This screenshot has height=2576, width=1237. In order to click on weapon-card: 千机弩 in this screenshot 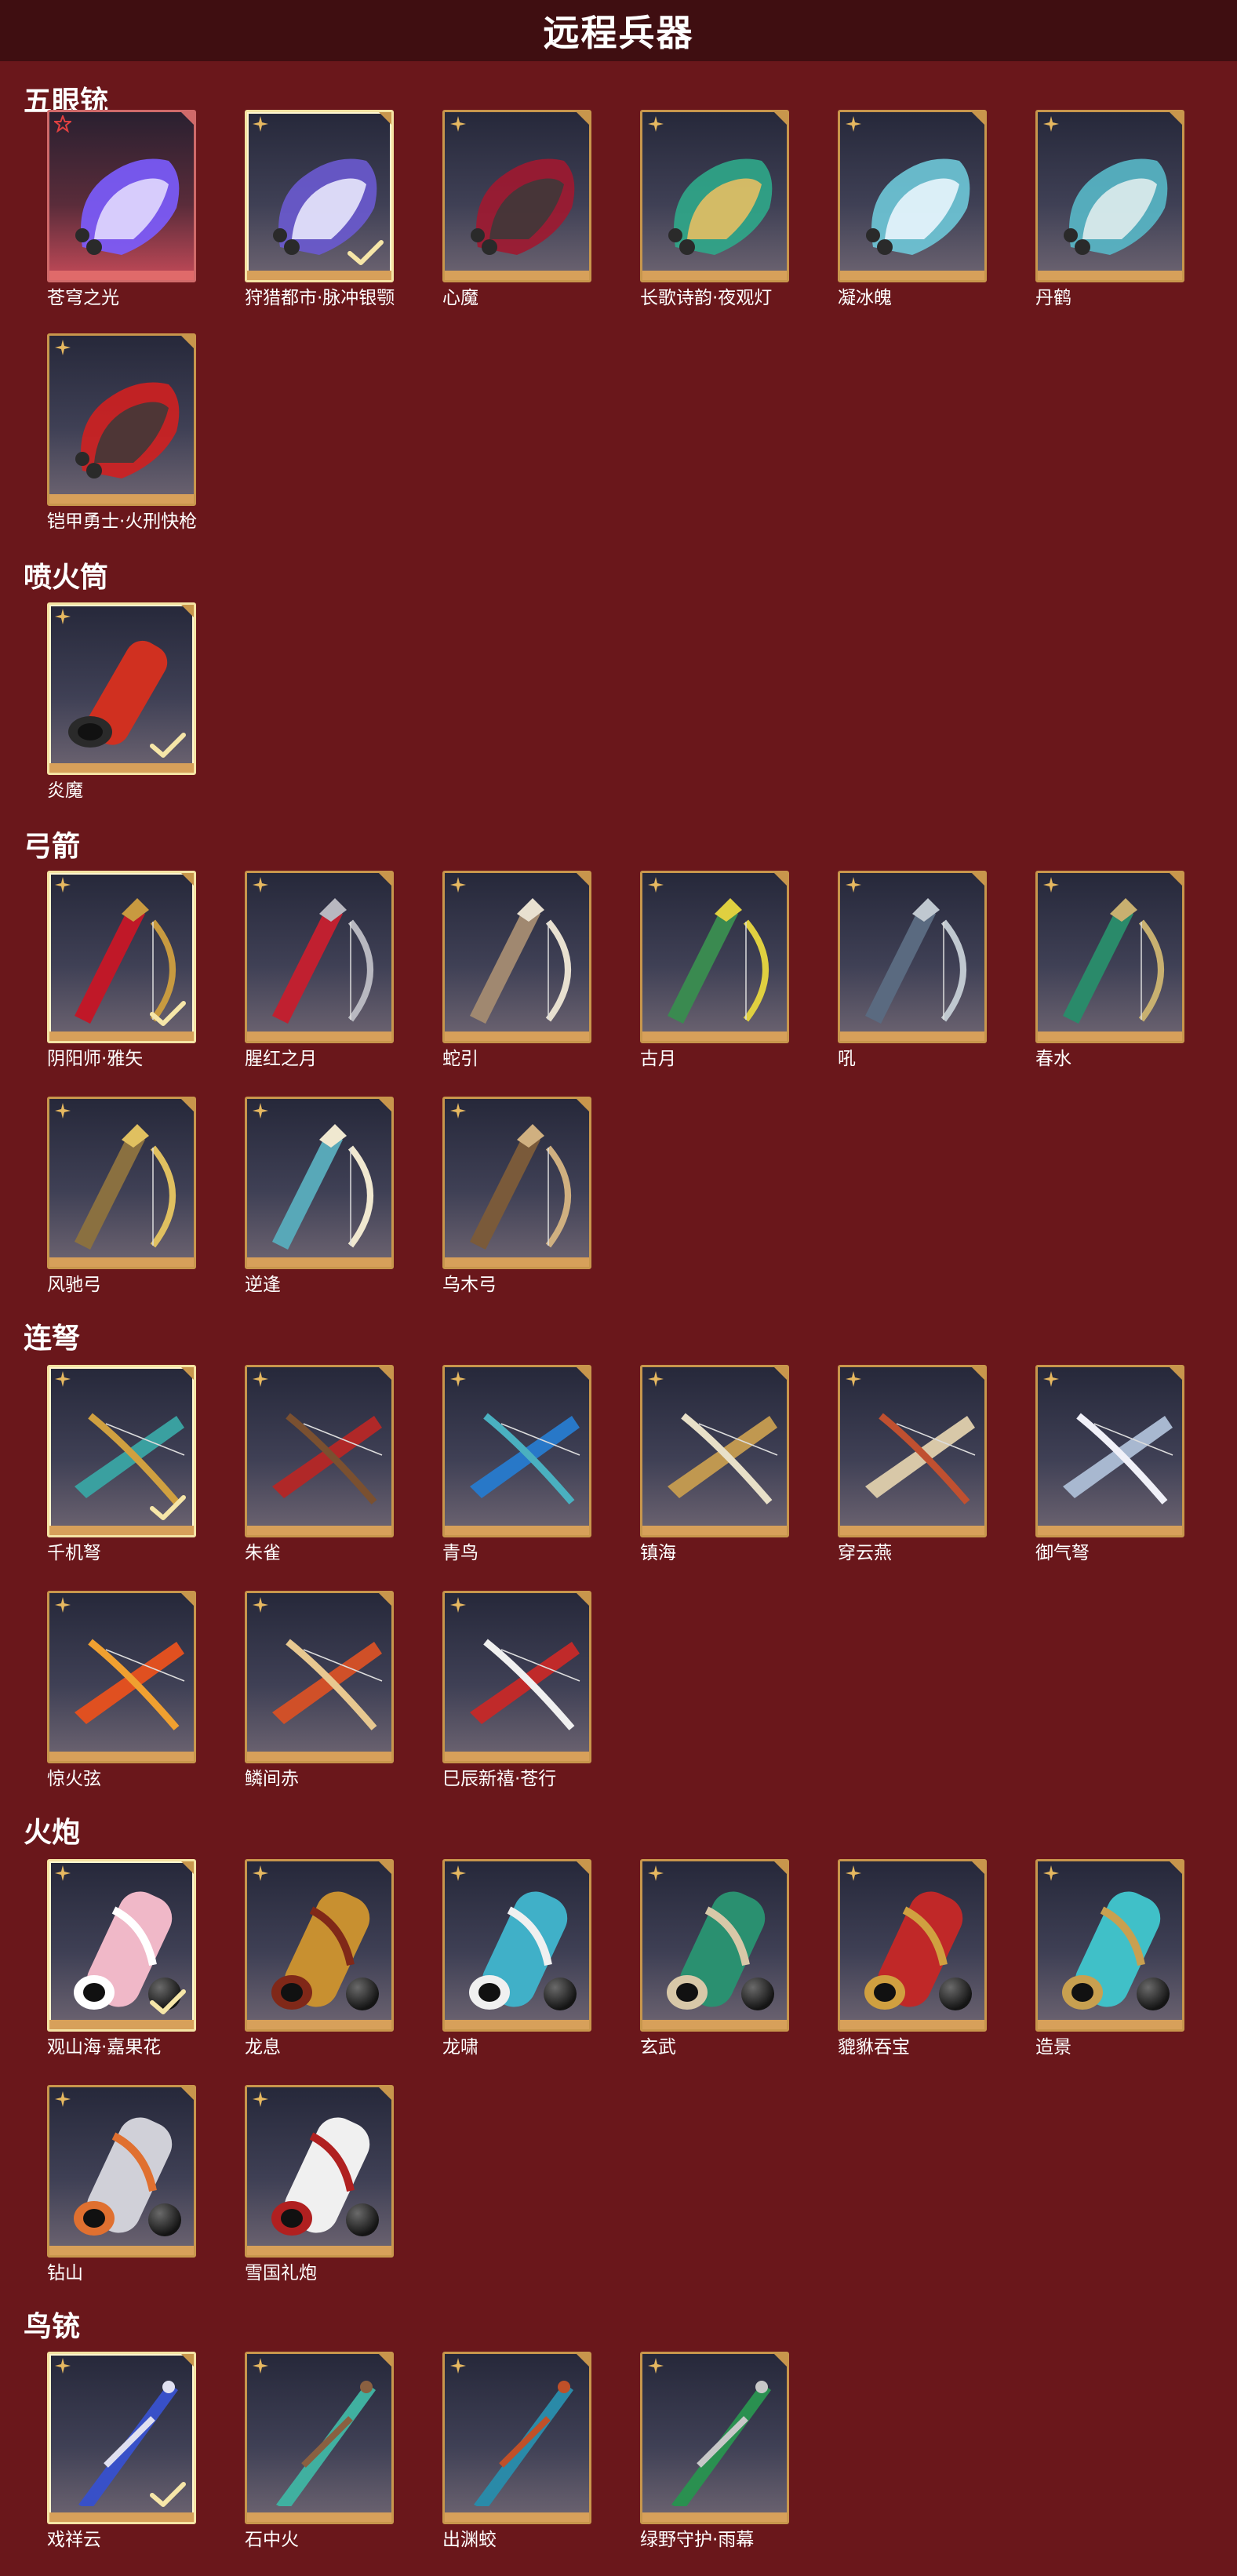, I will do `click(124, 1464)`.